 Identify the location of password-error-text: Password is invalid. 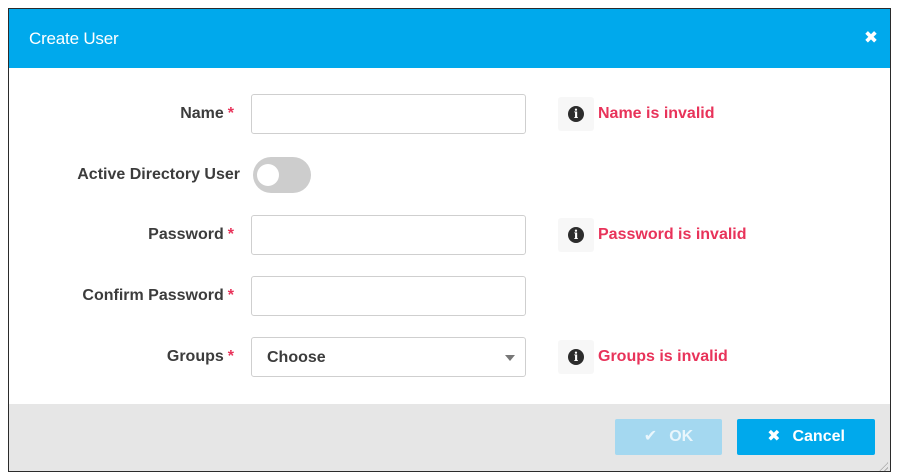
(672, 234).